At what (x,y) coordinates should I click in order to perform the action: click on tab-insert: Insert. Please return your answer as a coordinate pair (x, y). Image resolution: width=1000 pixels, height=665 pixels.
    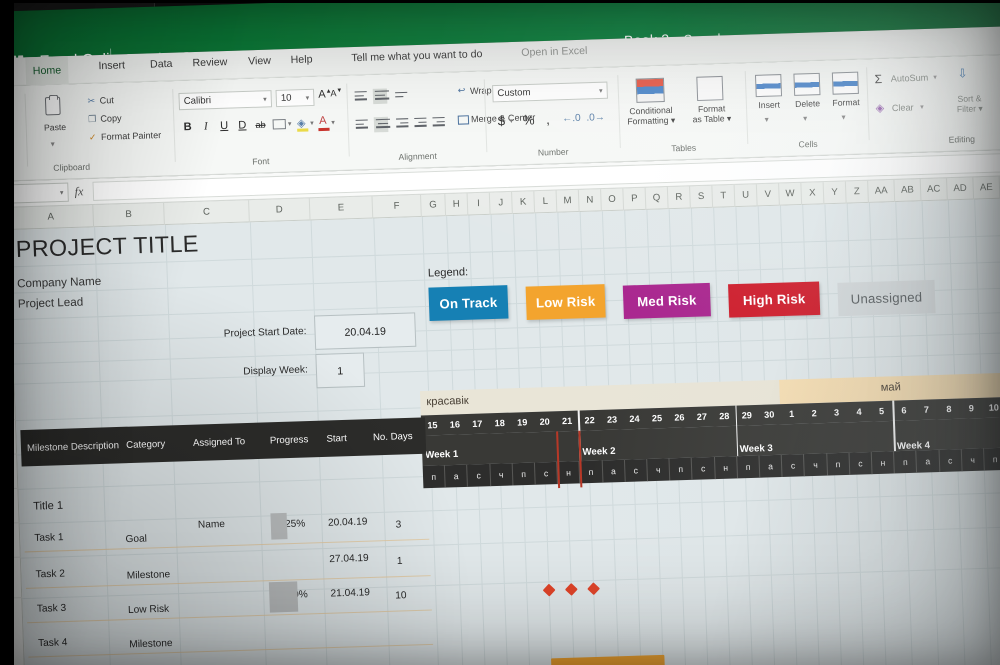
    Looking at the image, I should click on (111, 69).